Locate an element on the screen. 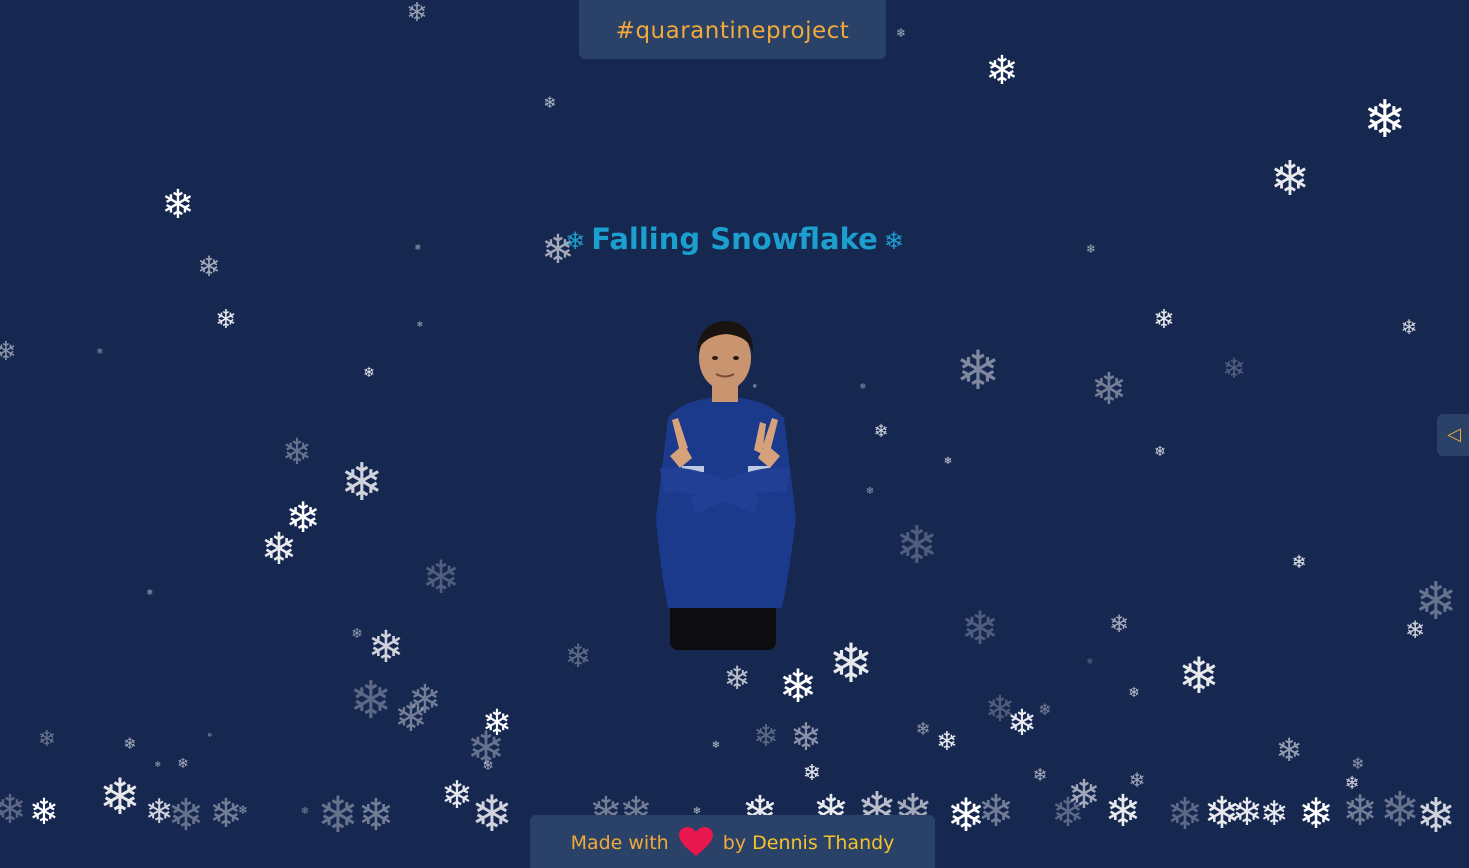  hashtag-text: #quarantineproject is located at coordinates (732, 31).